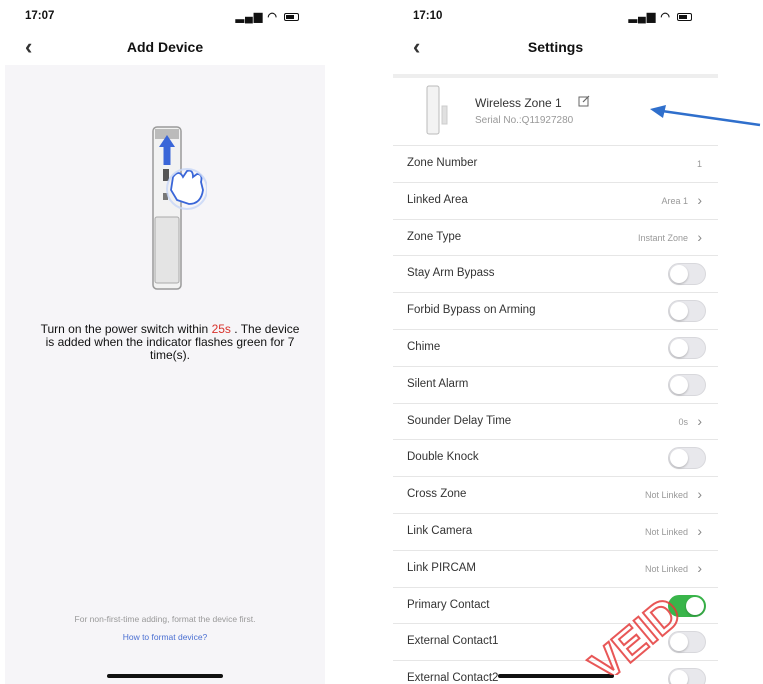  I want to click on page-title: Settings, so click(555, 47).